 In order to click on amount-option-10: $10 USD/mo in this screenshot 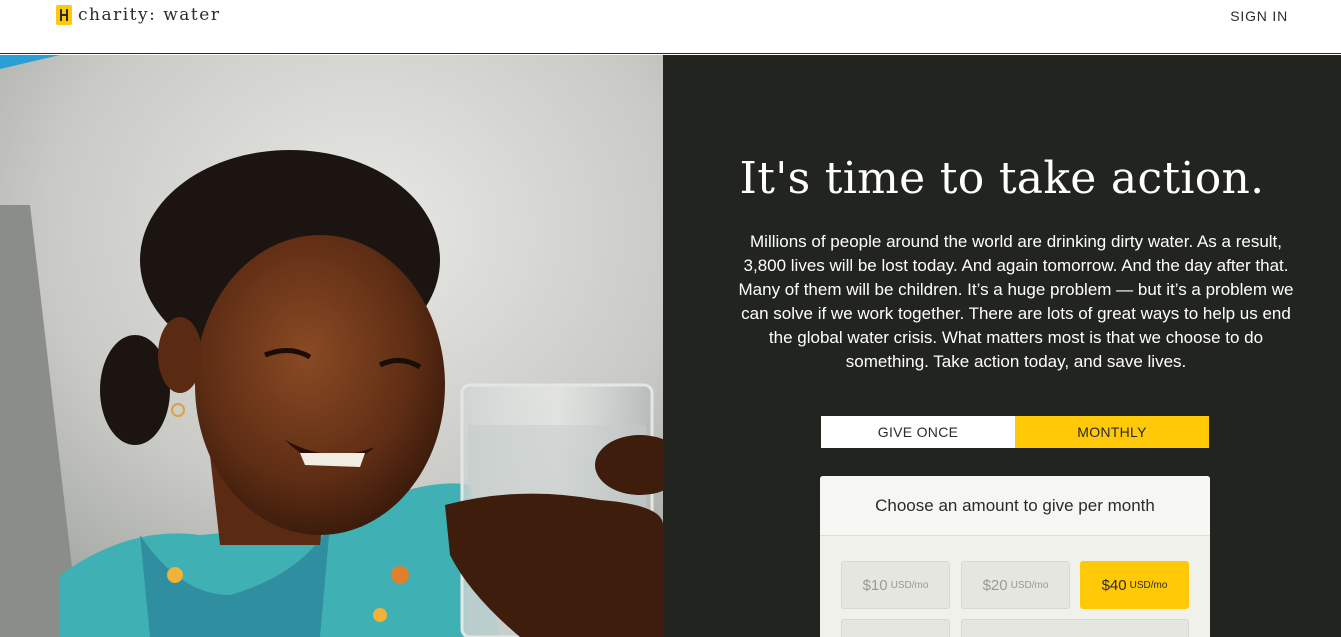, I will do `click(895, 585)`.